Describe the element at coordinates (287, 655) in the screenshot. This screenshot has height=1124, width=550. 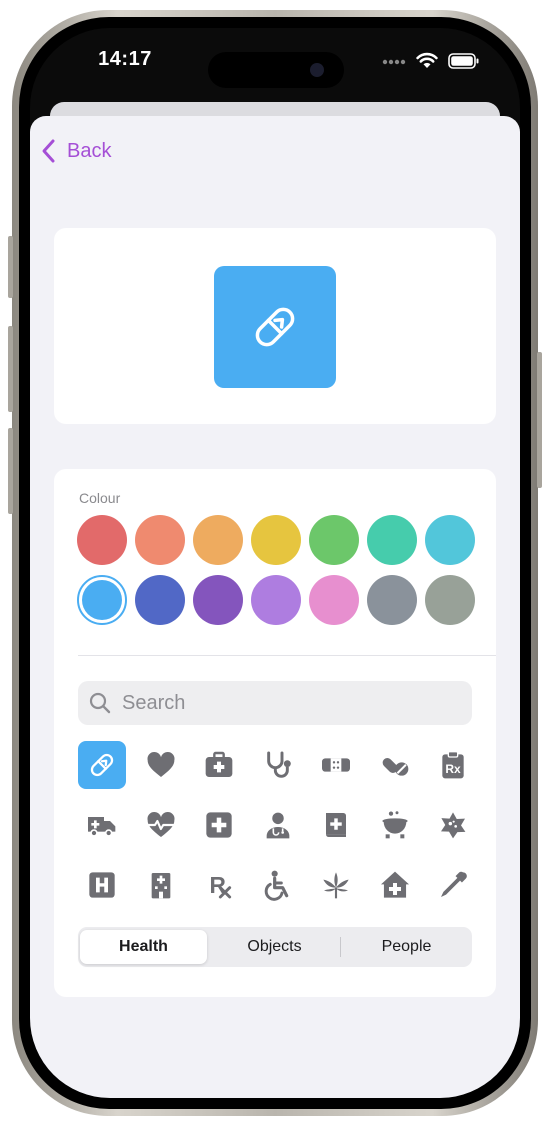
I see `divider` at that location.